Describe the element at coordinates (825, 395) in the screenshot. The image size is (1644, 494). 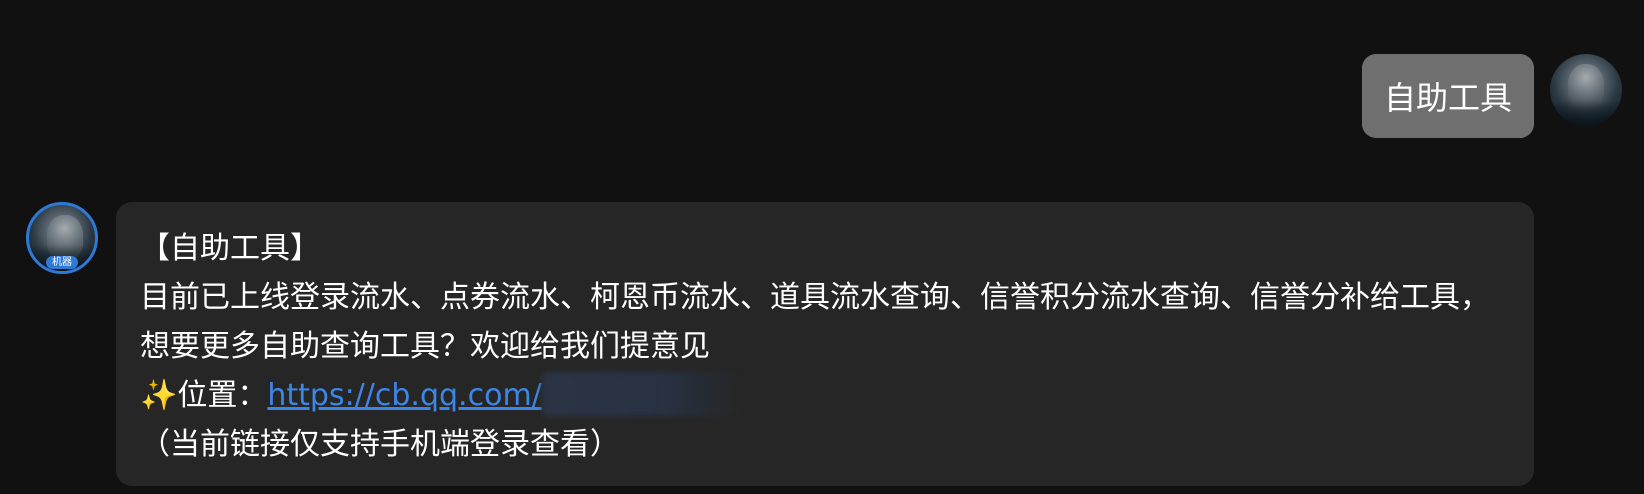
I see `bot-message-location-line: ✨位置：https://cb.qq.com/` at that location.